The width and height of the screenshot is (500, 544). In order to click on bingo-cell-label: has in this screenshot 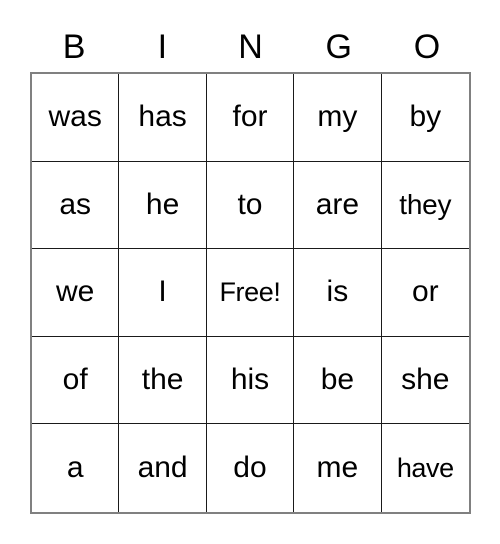, I will do `click(162, 117)`.